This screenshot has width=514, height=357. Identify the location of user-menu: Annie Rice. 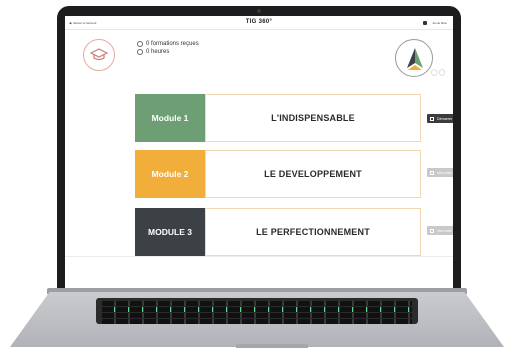
(435, 23).